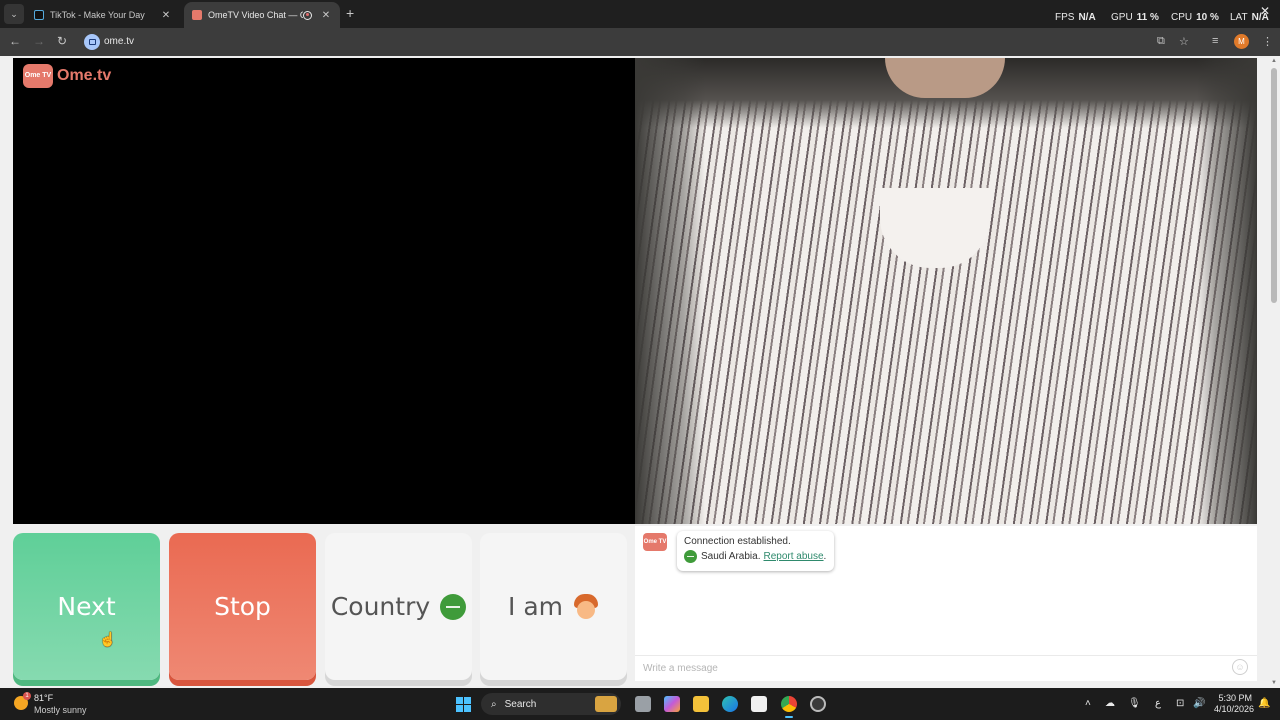  What do you see at coordinates (380, 606) in the screenshot?
I see `country-label: Country` at bounding box center [380, 606].